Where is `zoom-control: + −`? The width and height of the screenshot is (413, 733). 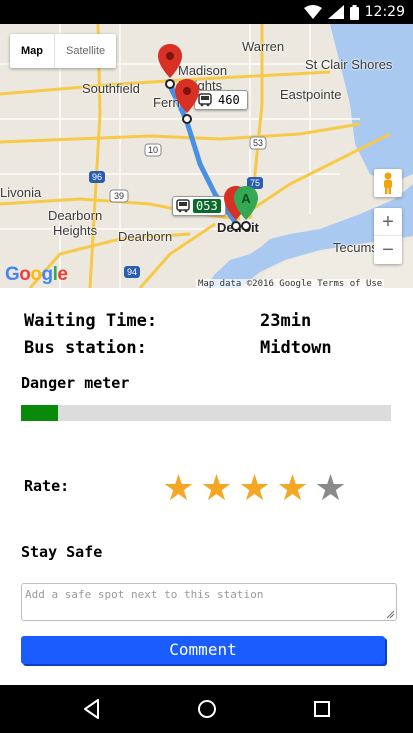
zoom-control: + − is located at coordinates (388, 236).